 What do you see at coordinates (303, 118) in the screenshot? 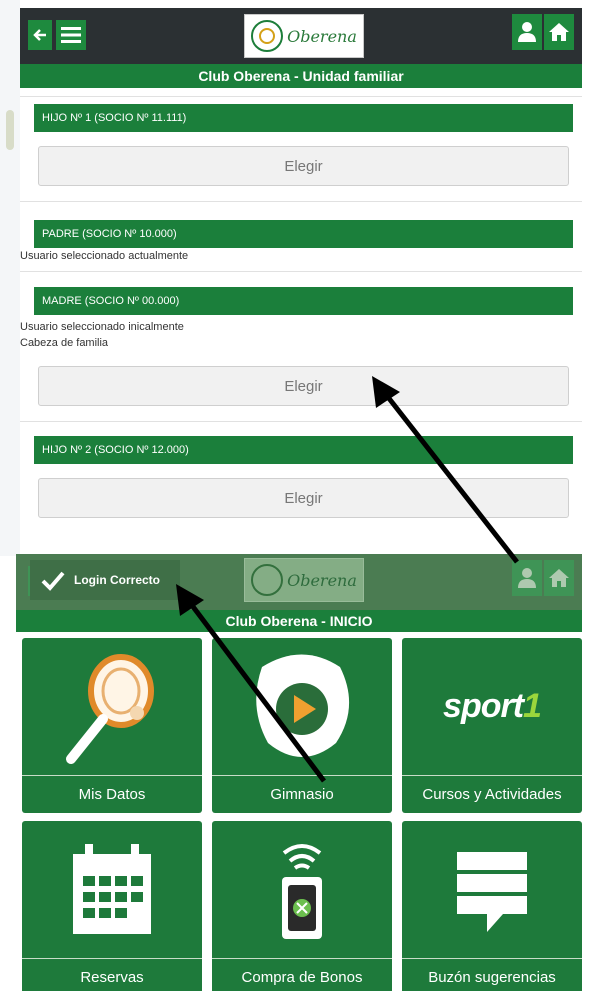
I see `member-header: HIJO Nº 1 (SOCIO Nº 11.111)` at bounding box center [303, 118].